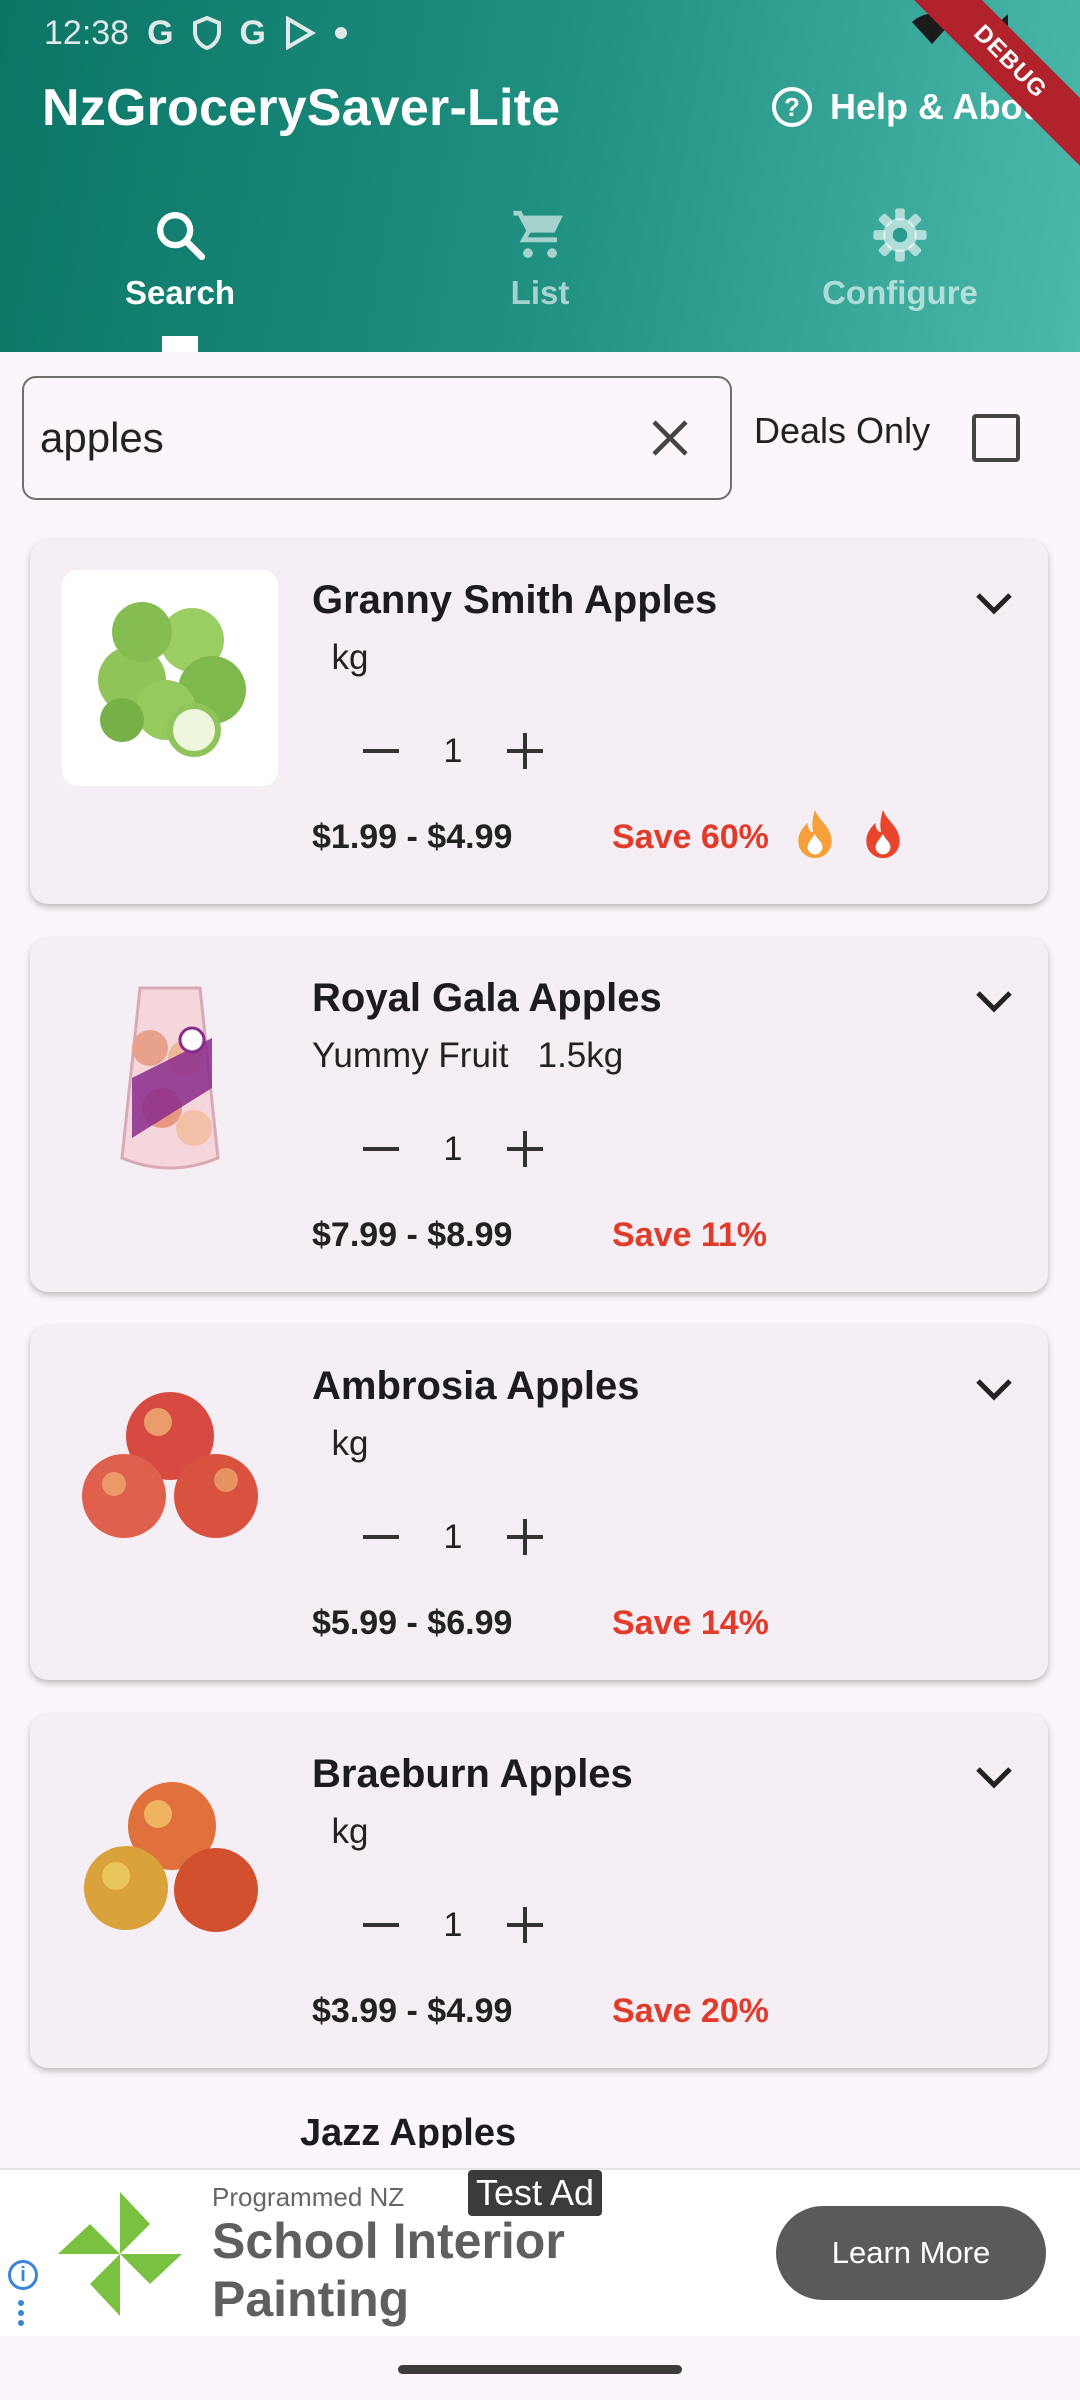 Image resolution: width=1080 pixels, height=2400 pixels. What do you see at coordinates (412, 2011) in the screenshot?
I see `price-range: $3.99 - $4.99` at bounding box center [412, 2011].